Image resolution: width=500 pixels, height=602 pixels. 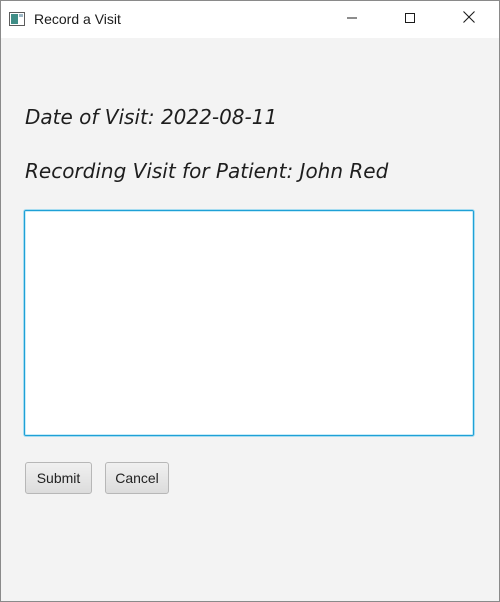 I want to click on window-title: Record a Visit, so click(x=77, y=19).